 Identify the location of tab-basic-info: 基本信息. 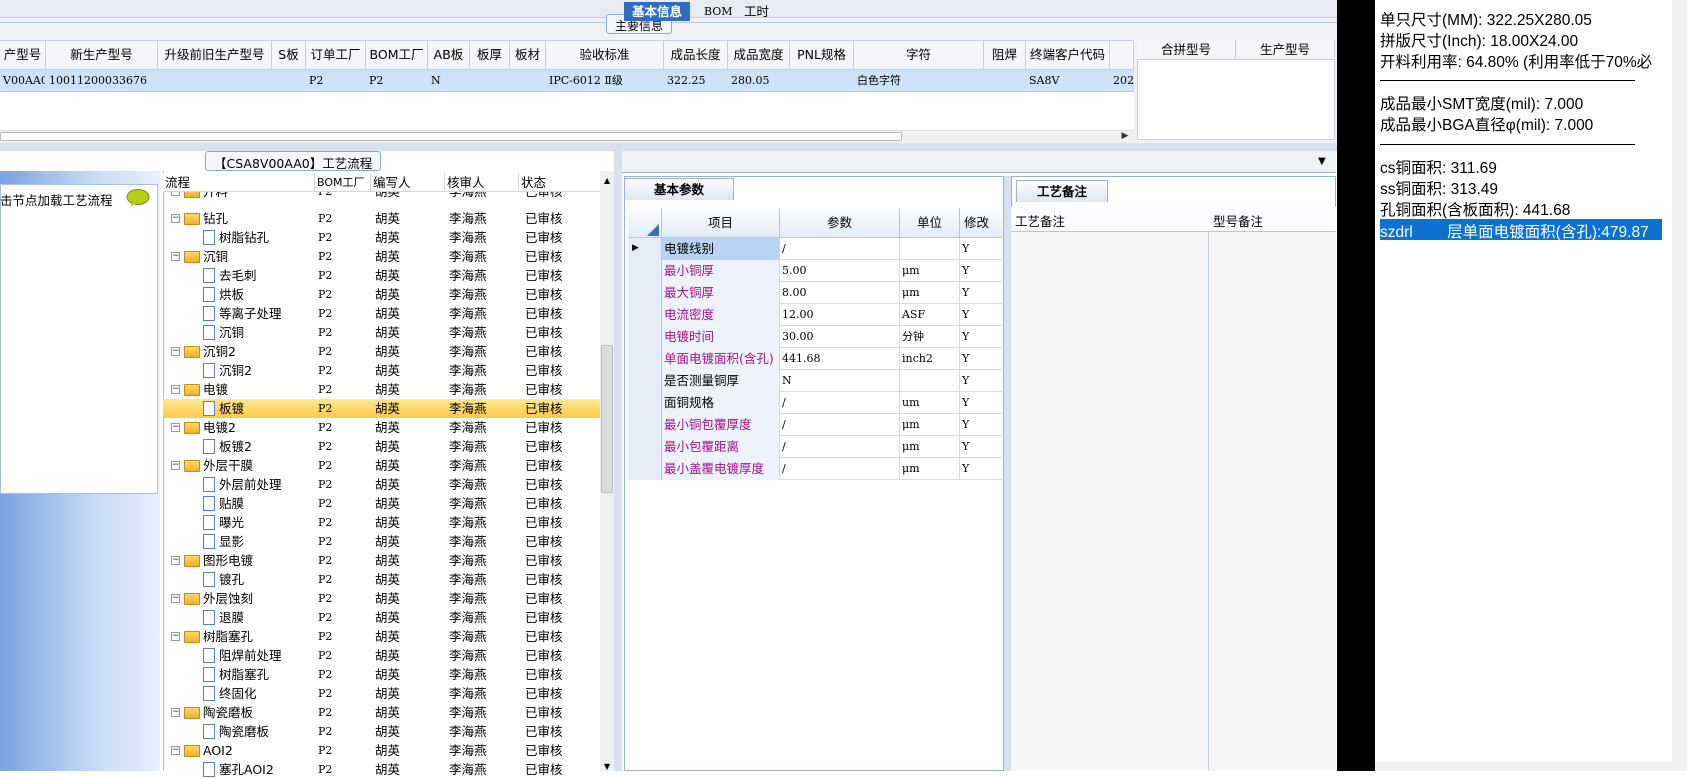
(657, 11).